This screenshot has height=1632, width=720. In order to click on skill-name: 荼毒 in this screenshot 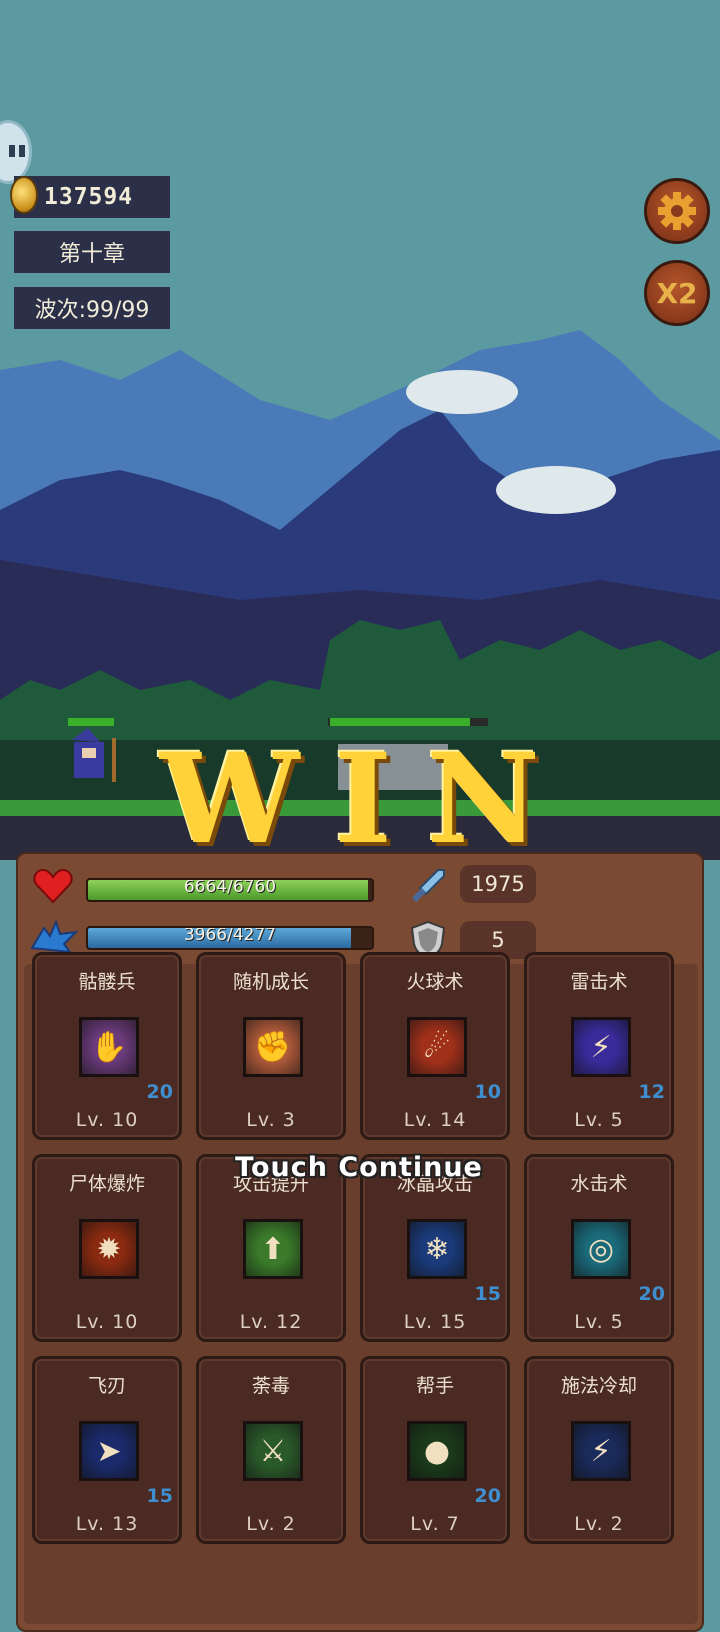, I will do `click(270, 1386)`.